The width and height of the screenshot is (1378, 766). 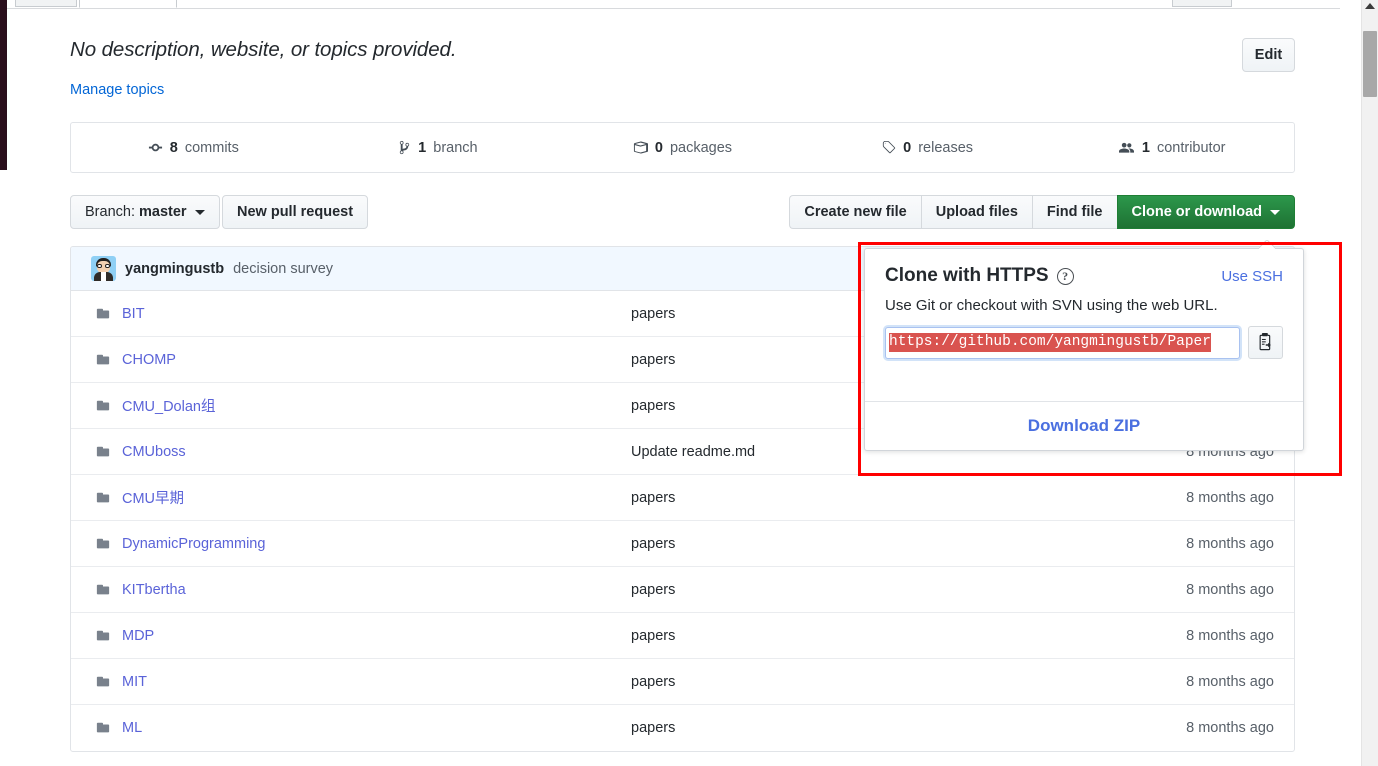 What do you see at coordinates (946, 147) in the screenshot?
I see `stat-releases-label: releases` at bounding box center [946, 147].